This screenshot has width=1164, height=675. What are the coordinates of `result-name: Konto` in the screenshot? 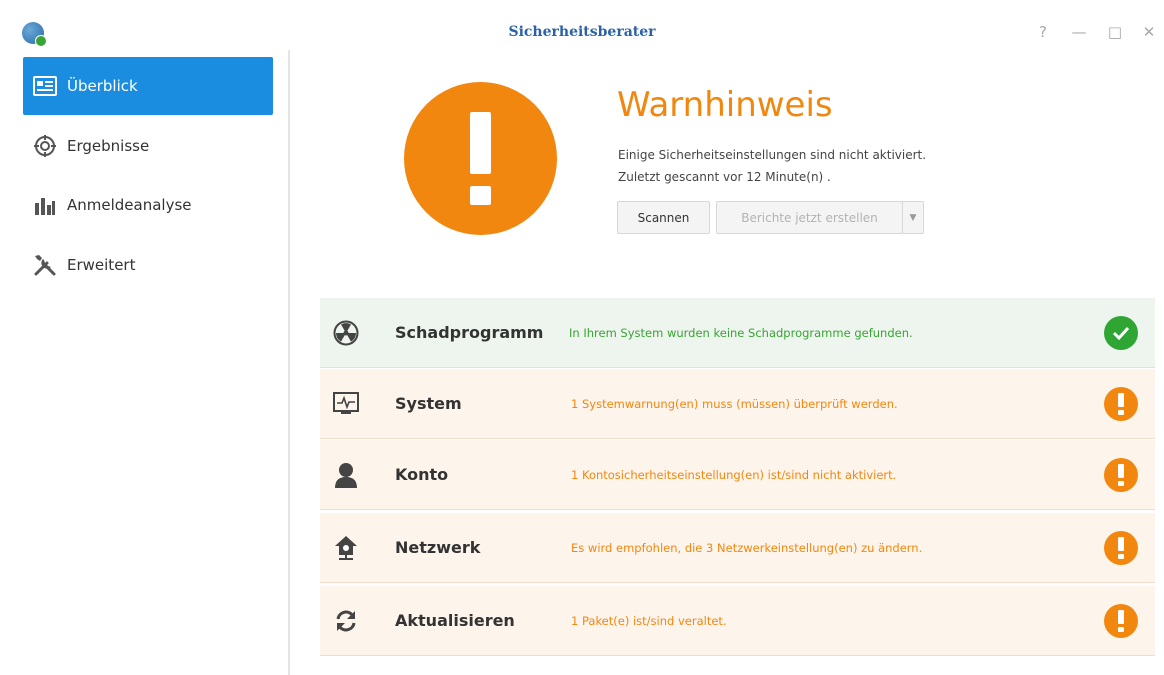 It's located at (422, 474).